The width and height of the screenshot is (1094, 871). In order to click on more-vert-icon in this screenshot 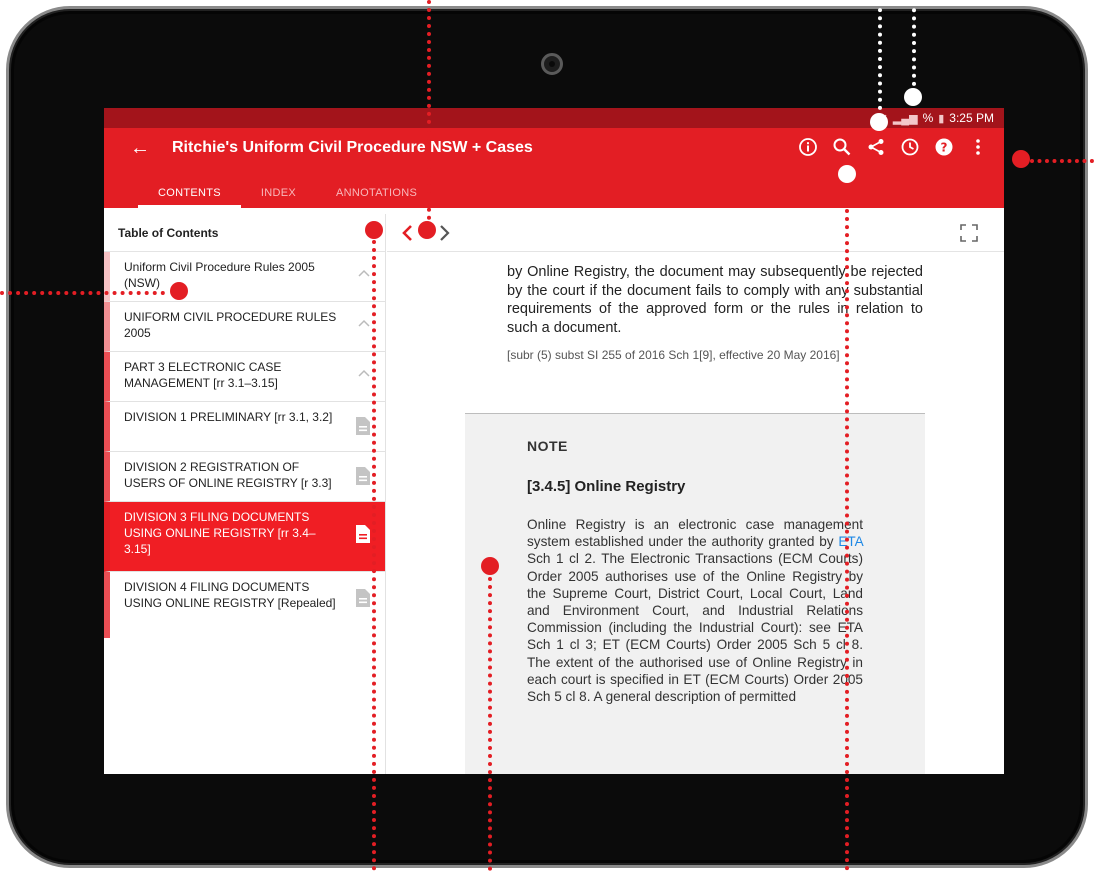, I will do `click(978, 147)`.